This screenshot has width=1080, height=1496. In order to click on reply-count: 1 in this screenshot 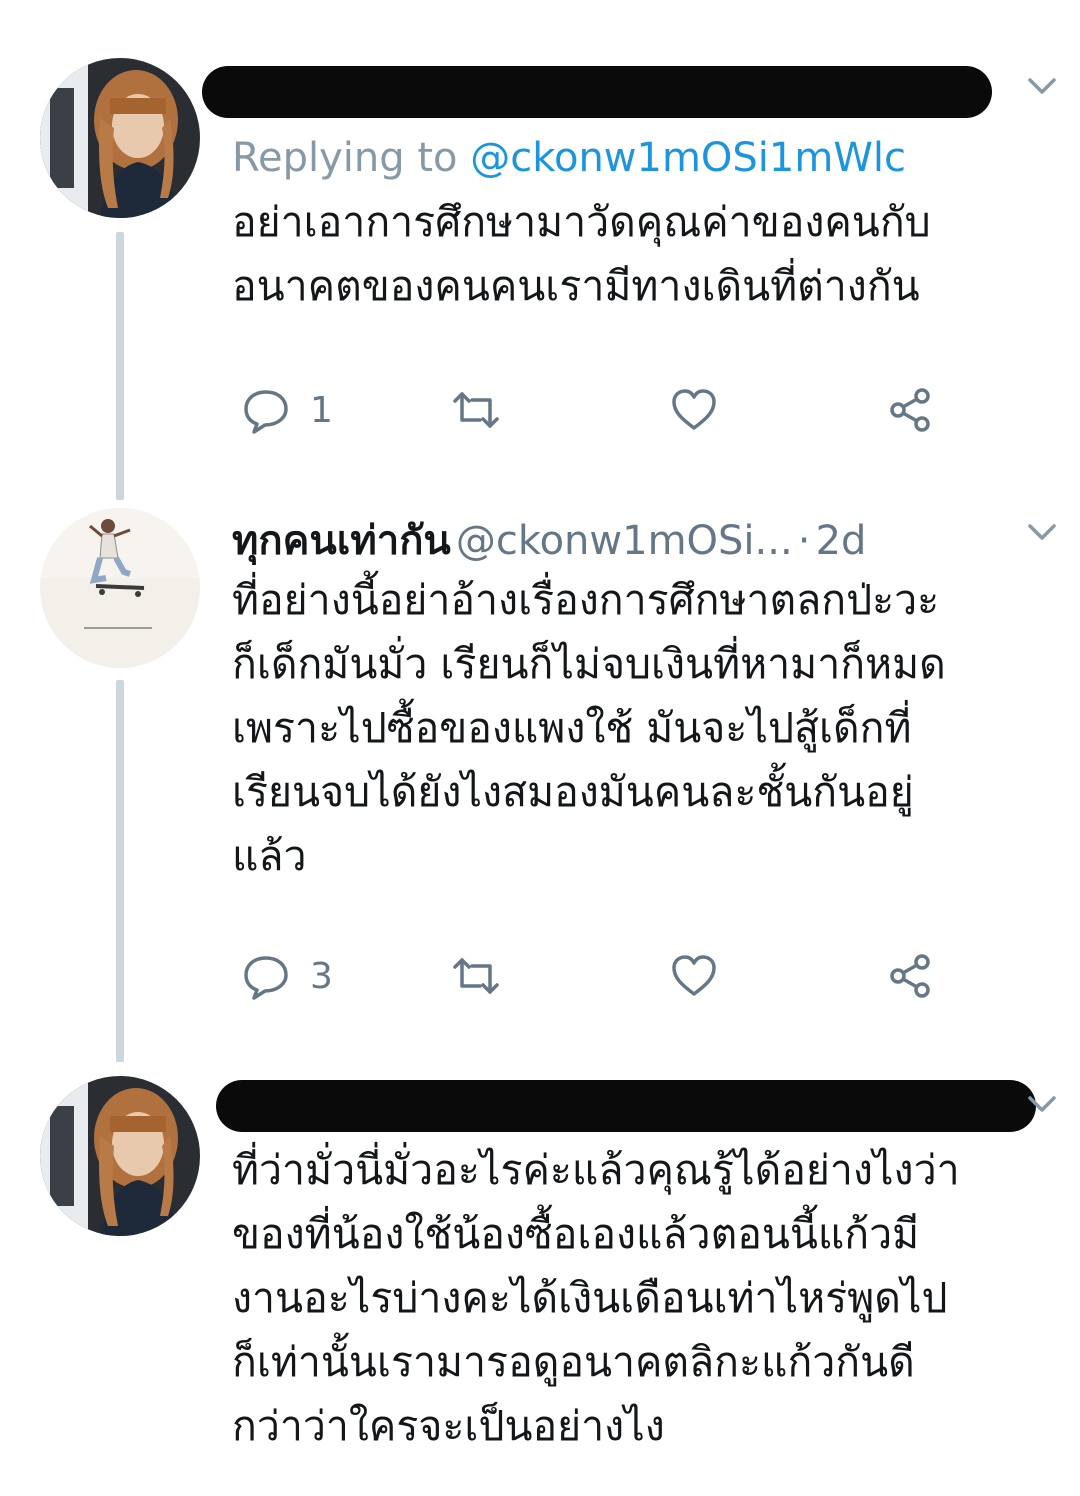, I will do `click(321, 410)`.